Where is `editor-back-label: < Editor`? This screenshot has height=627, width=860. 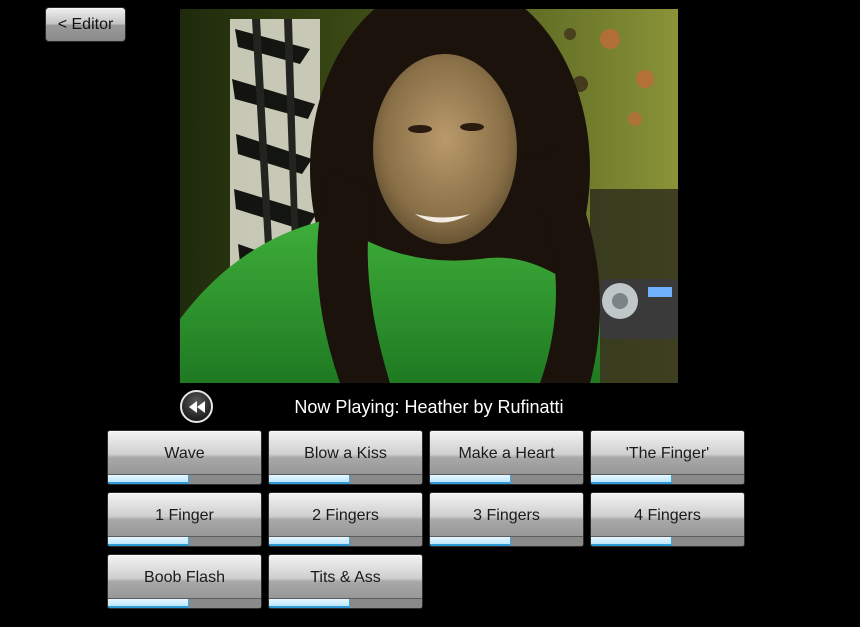 editor-back-label: < Editor is located at coordinates (85, 24).